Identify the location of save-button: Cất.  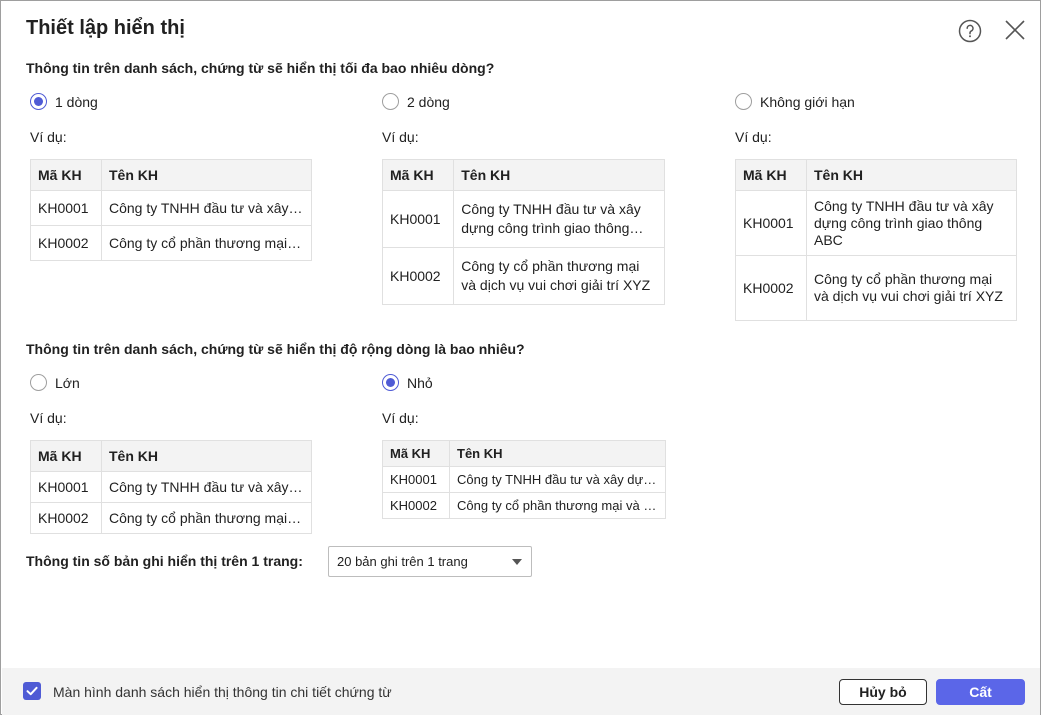
(980, 692).